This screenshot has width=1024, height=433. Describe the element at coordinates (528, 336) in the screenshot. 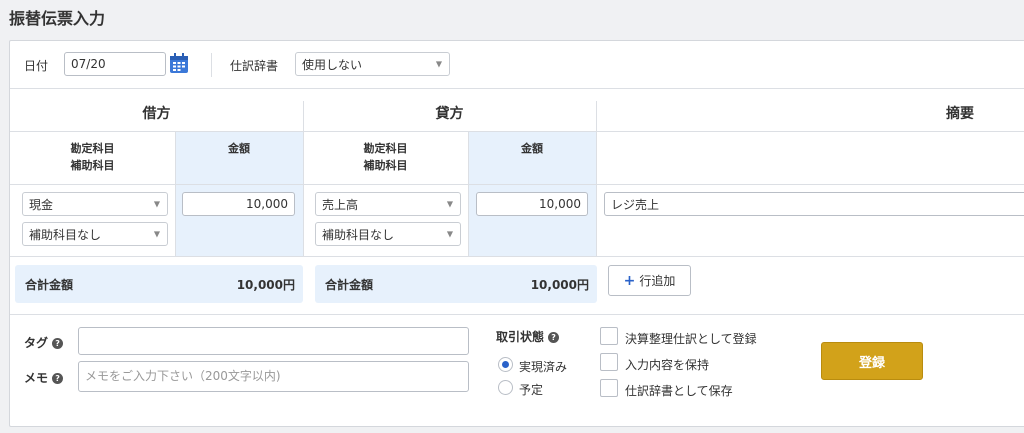

I see `status-label: 取引状態?` at that location.